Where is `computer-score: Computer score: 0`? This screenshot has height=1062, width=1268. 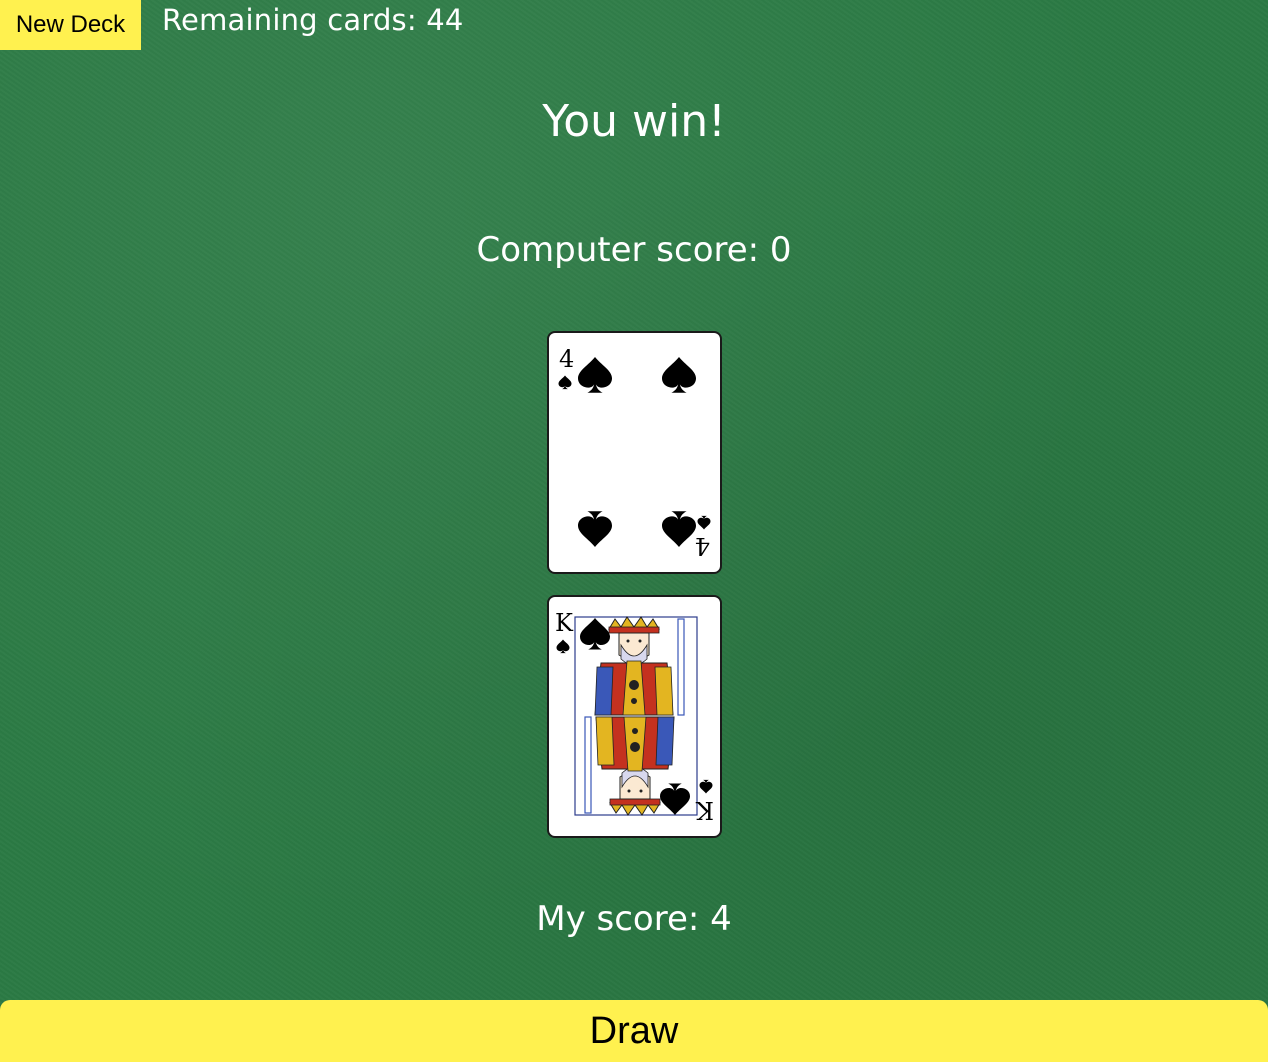
computer-score: Computer score: 0 is located at coordinates (634, 250).